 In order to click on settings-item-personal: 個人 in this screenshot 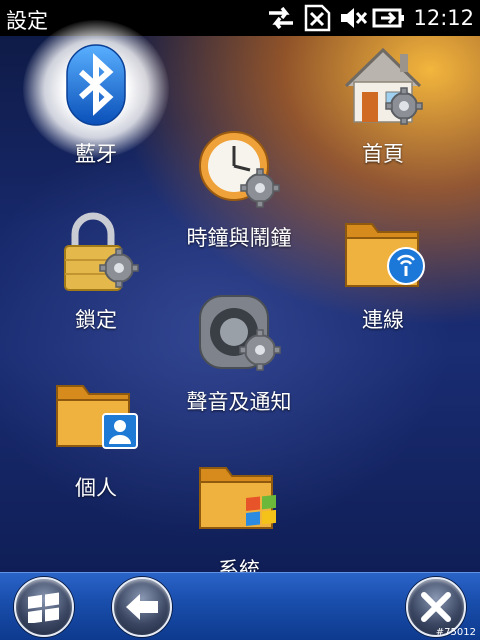, I will do `click(96, 440)`.